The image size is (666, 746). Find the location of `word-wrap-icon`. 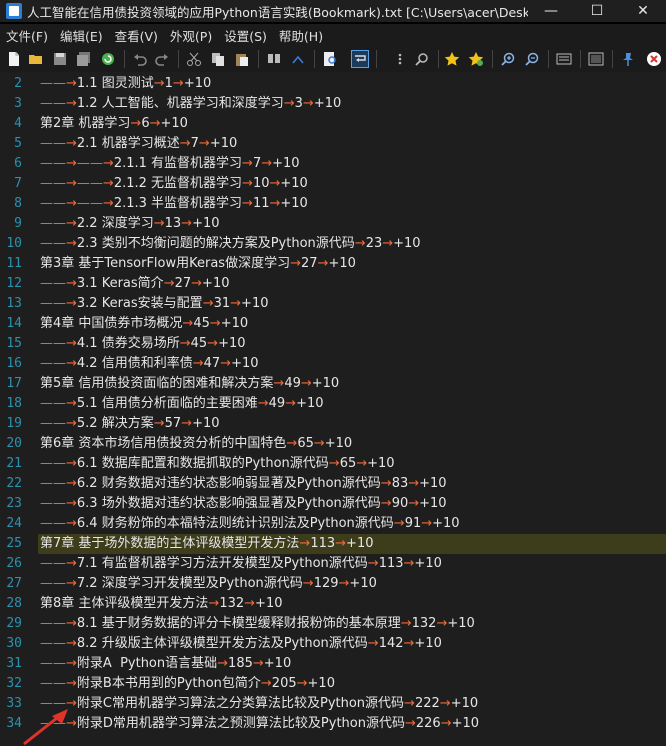

word-wrap-icon is located at coordinates (360, 59).